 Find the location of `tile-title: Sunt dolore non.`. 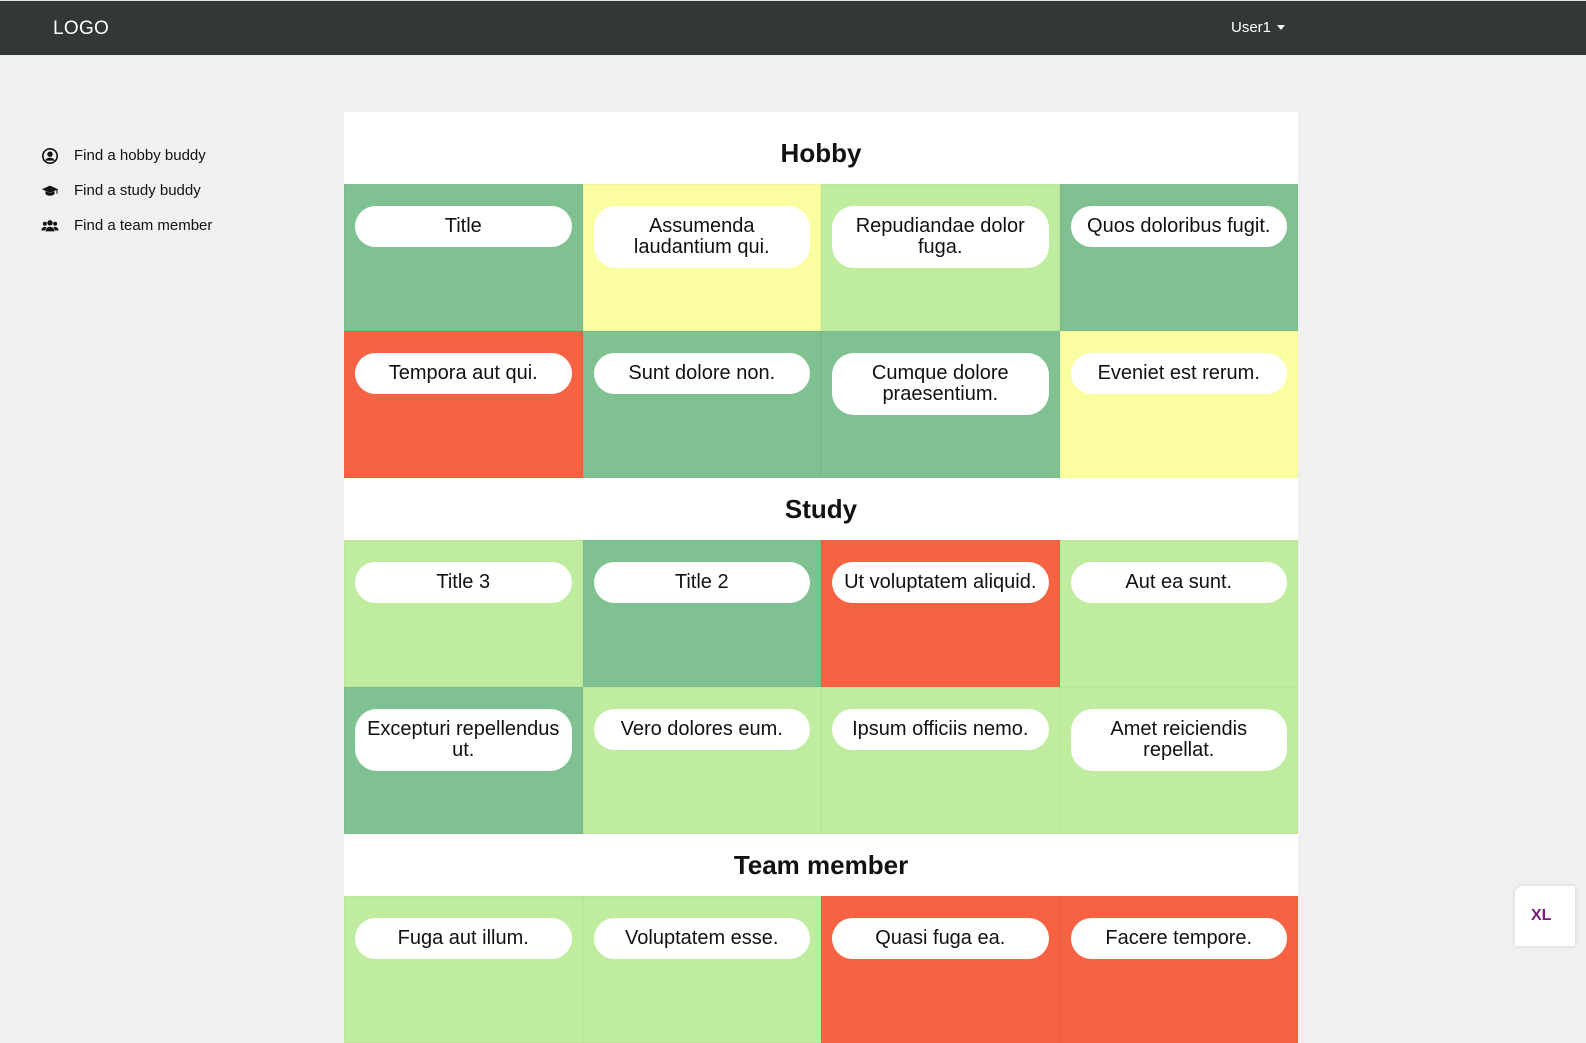

tile-title: Sunt dolore non. is located at coordinates (701, 373).